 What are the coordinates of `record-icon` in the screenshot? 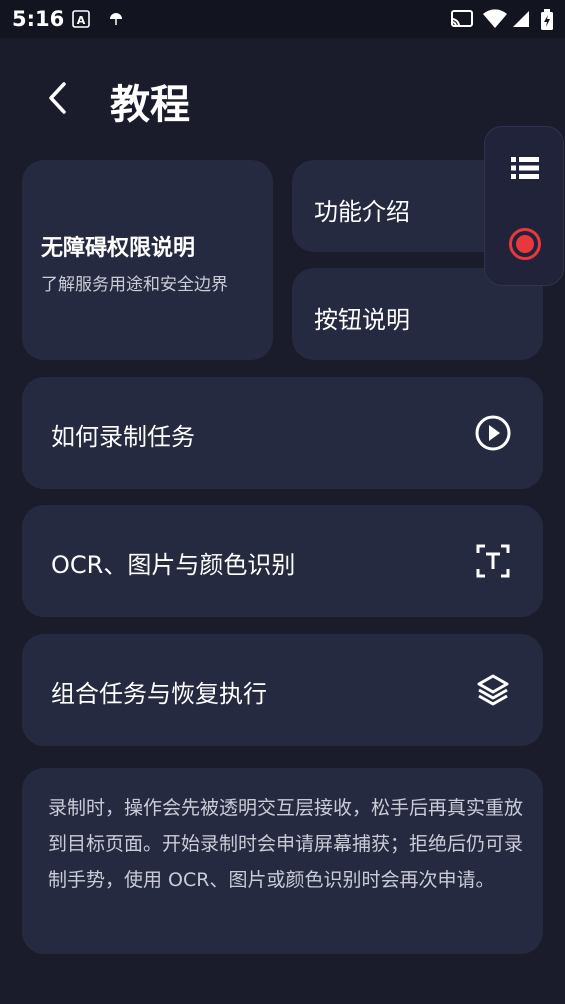 It's located at (525, 246).